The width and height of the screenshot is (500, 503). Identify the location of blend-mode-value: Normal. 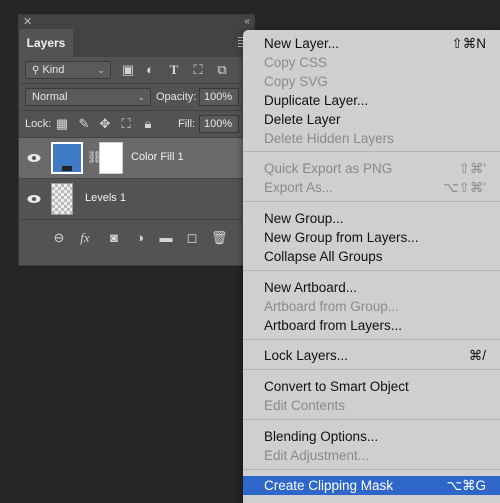
(50, 97).